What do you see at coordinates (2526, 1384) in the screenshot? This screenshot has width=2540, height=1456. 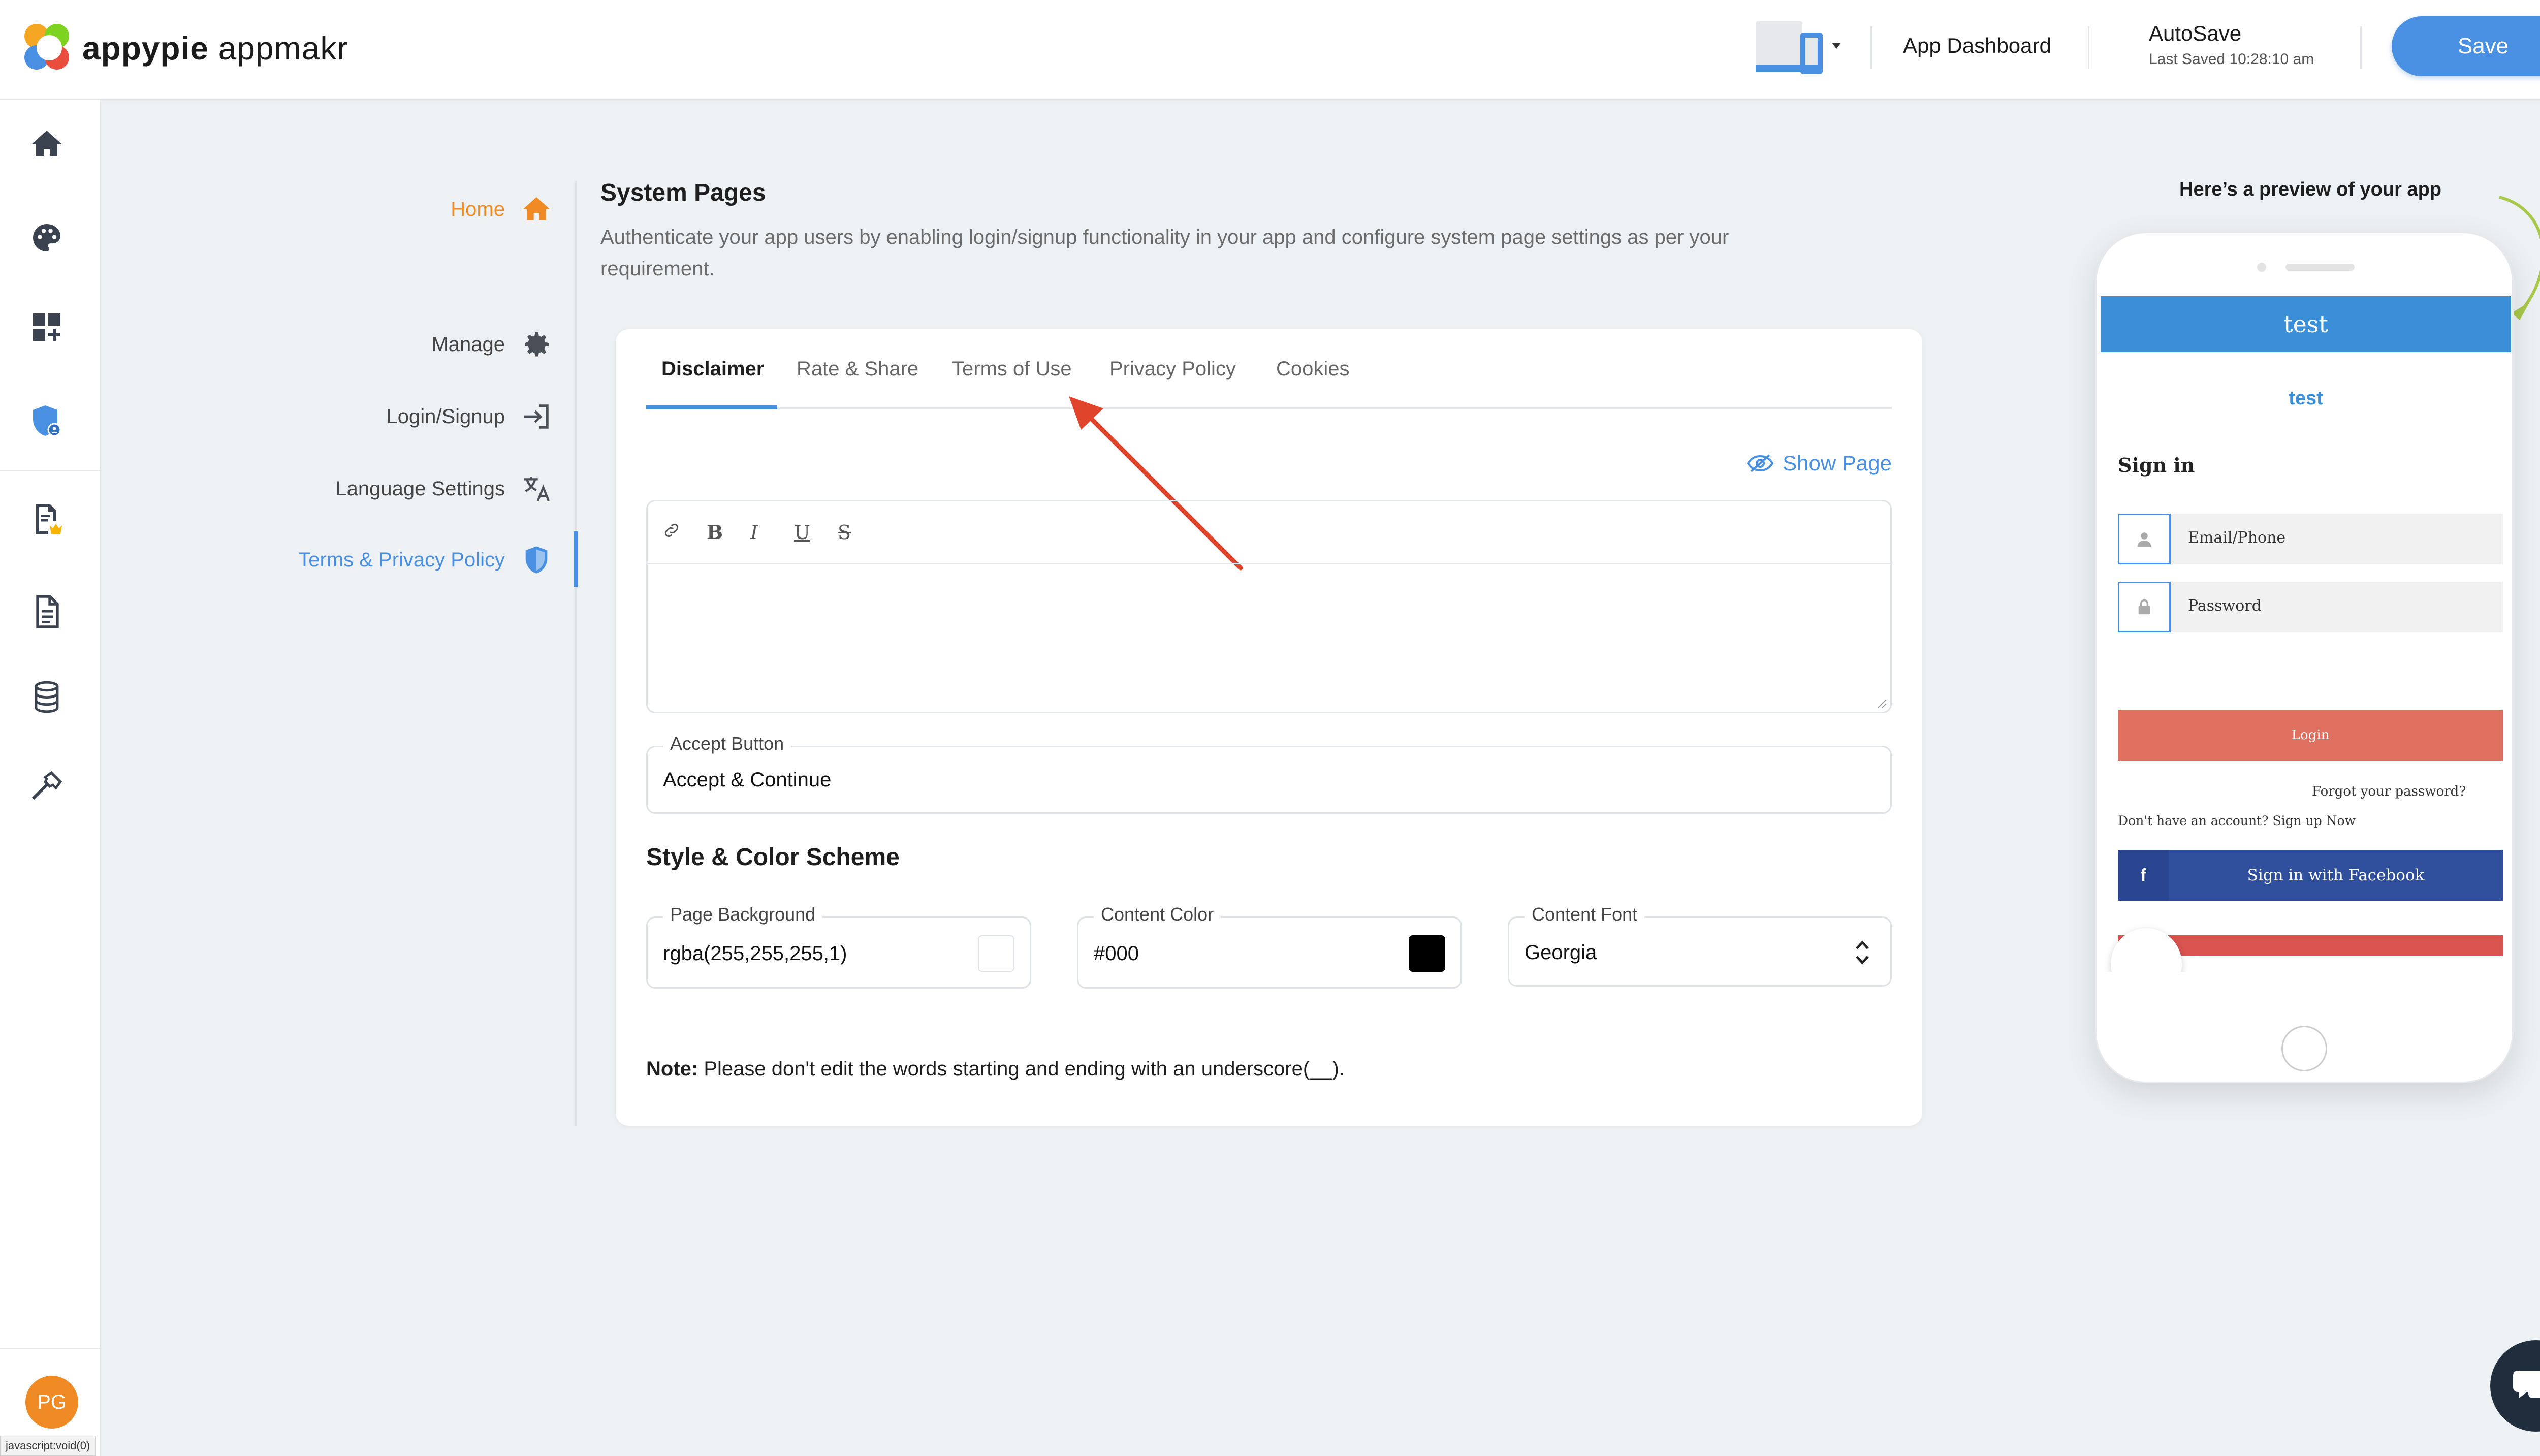 I see `chat-bubbles-icon` at bounding box center [2526, 1384].